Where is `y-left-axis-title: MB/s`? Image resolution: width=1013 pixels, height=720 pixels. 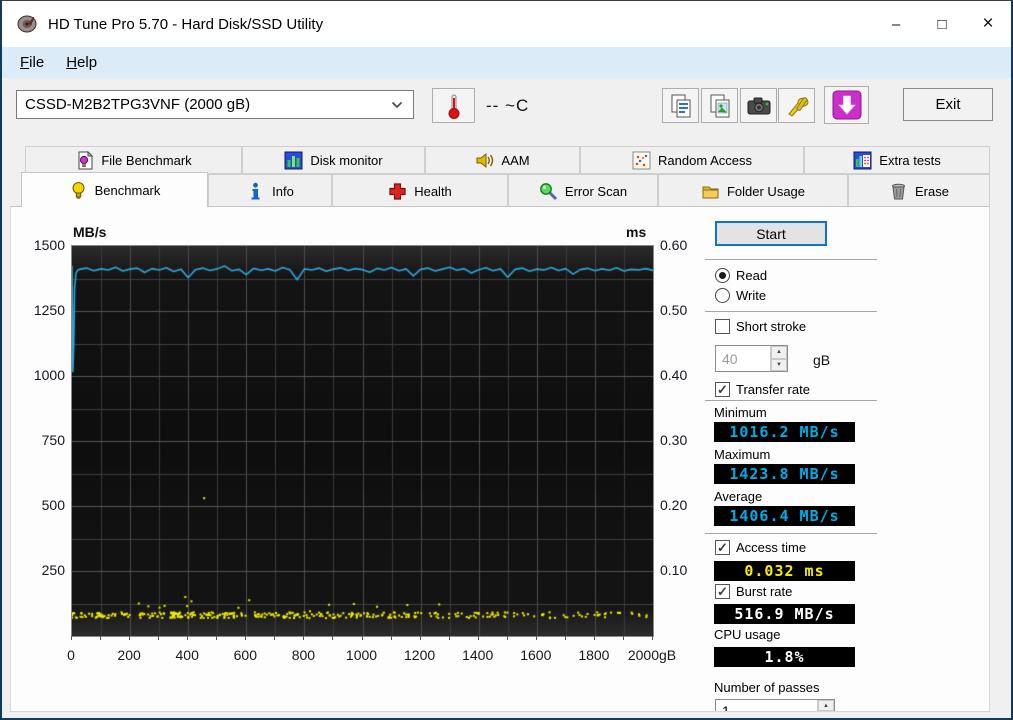
y-left-axis-title: MB/s is located at coordinates (90, 232).